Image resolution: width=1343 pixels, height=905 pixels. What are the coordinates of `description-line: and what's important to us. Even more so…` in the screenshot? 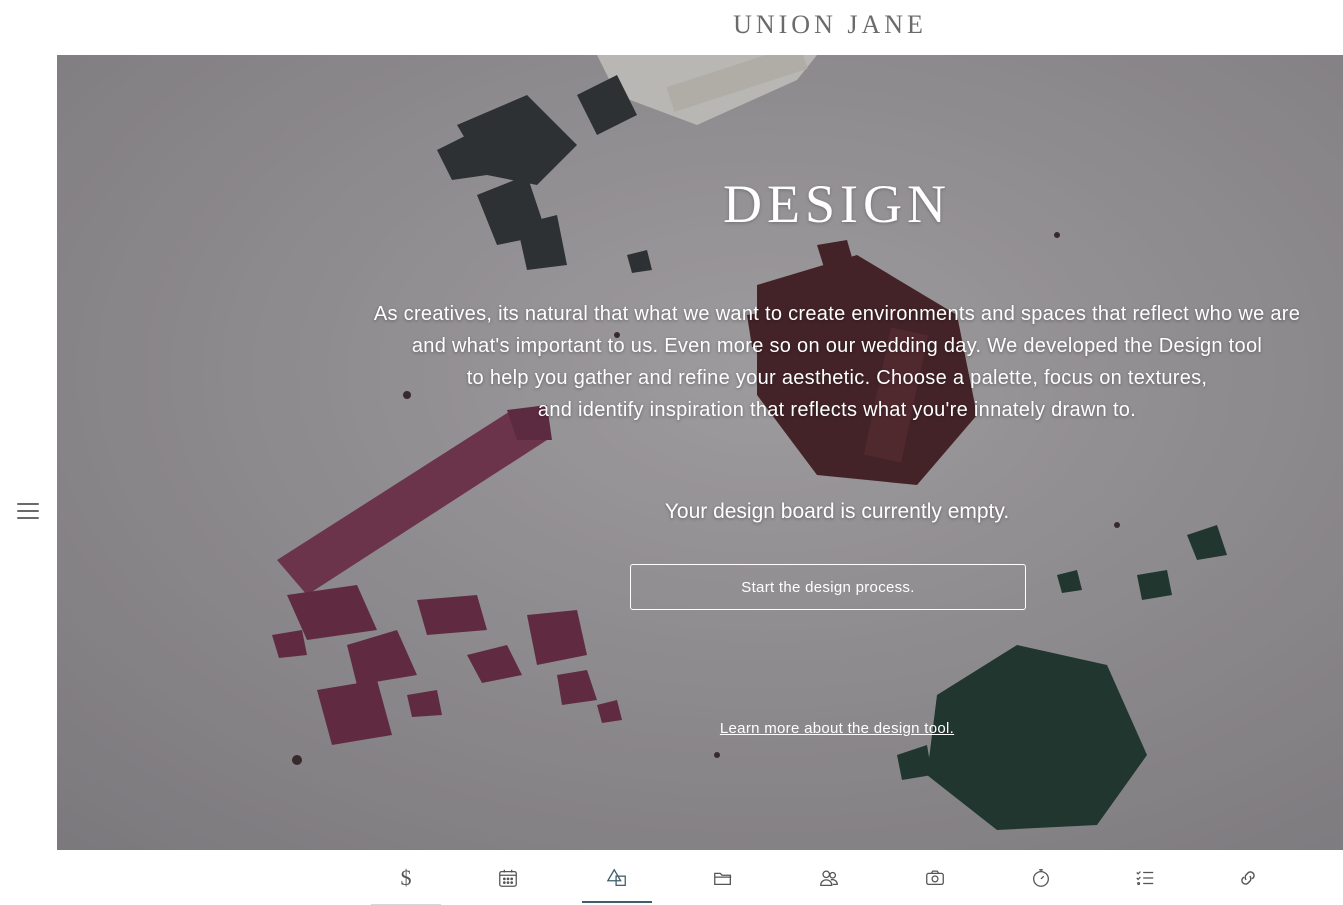 It's located at (837, 346).